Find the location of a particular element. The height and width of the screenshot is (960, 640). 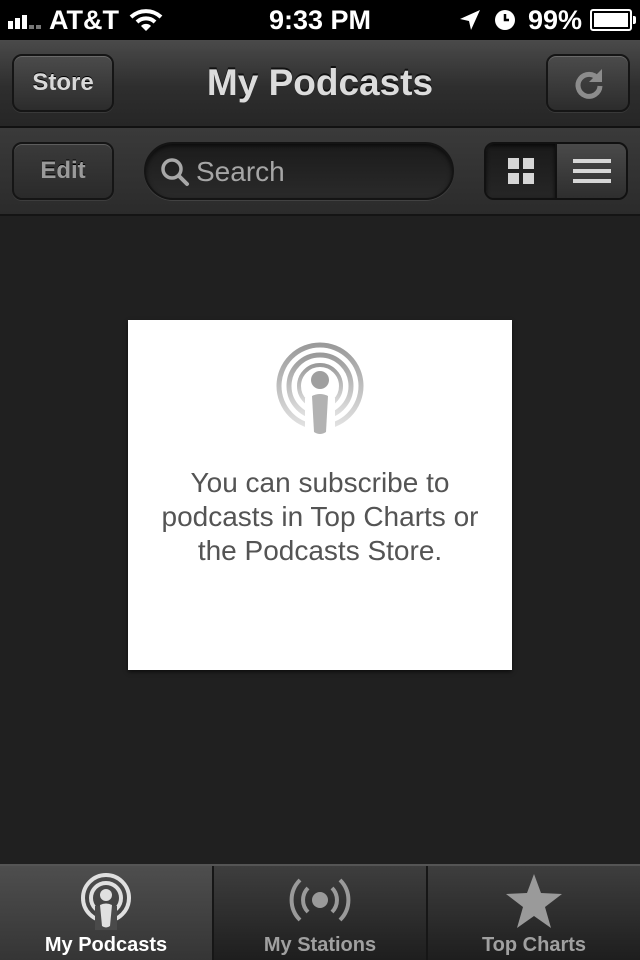

search-input is located at coordinates (316, 172).